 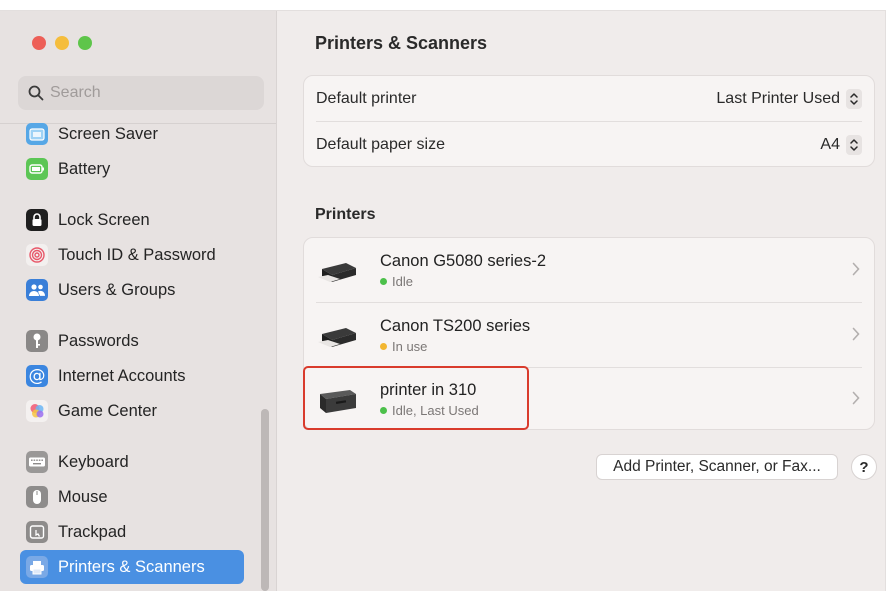 I want to click on sidebar-item-internet-accounts: @ Internet Accounts, so click(x=132, y=376).